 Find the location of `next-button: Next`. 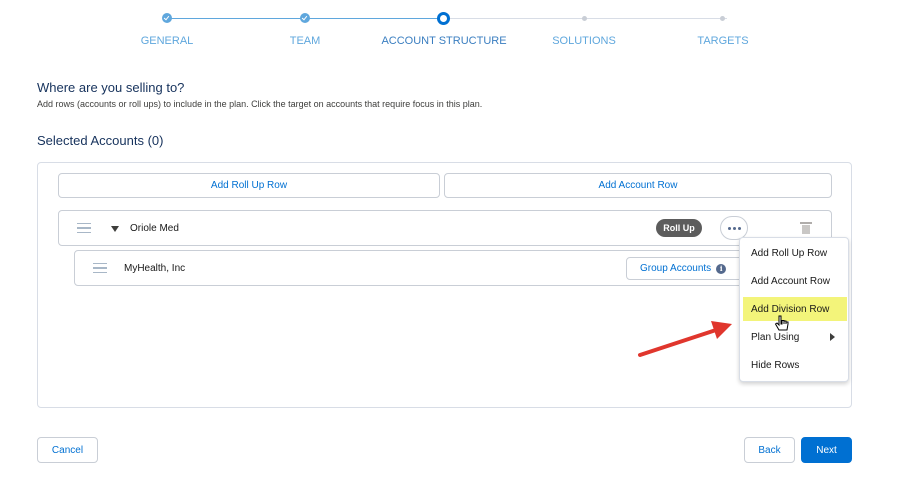

next-button: Next is located at coordinates (826, 450).